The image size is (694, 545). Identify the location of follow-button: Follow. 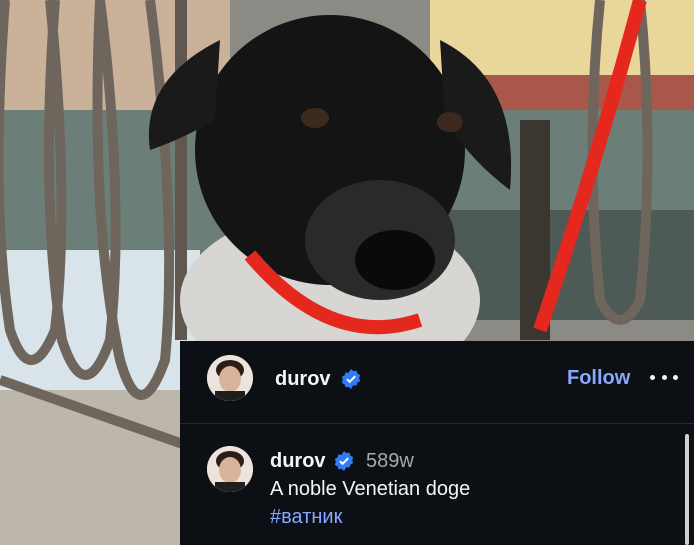
(598, 378).